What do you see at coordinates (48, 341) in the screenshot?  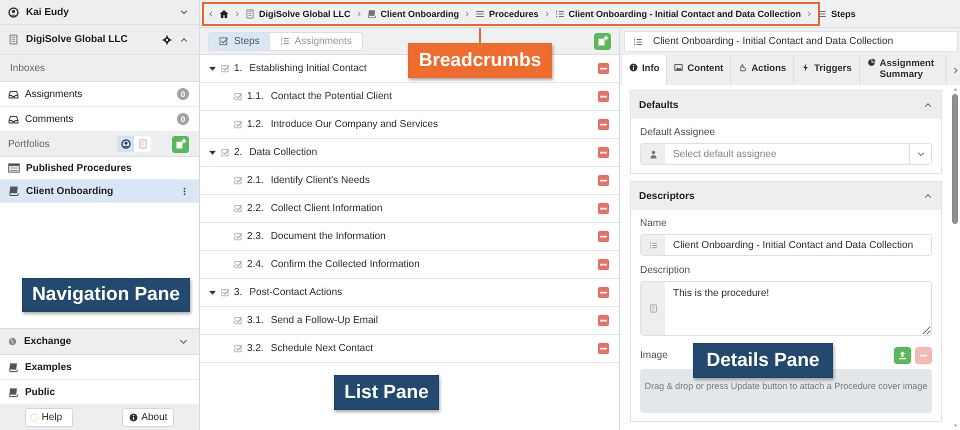 I see `section-header: Exchange` at bounding box center [48, 341].